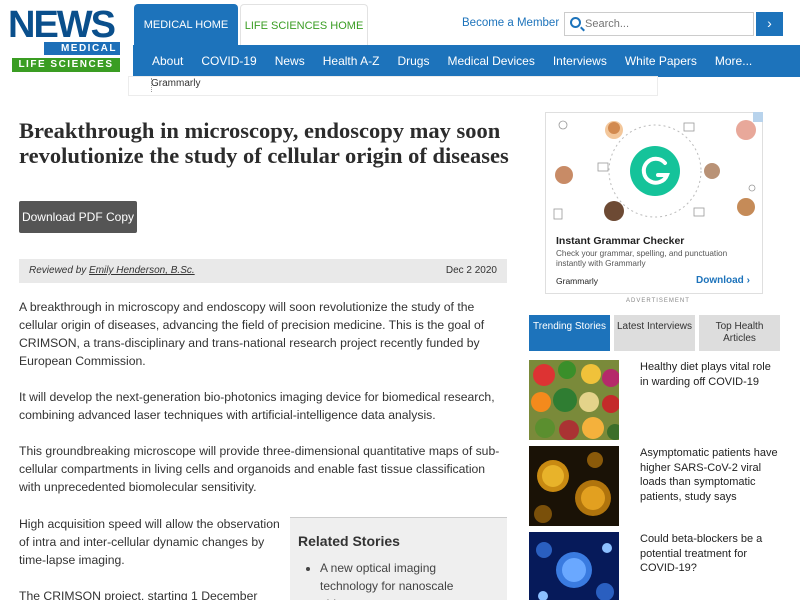 This screenshot has width=800, height=600. I want to click on ad-download-link: Download ›, so click(723, 280).